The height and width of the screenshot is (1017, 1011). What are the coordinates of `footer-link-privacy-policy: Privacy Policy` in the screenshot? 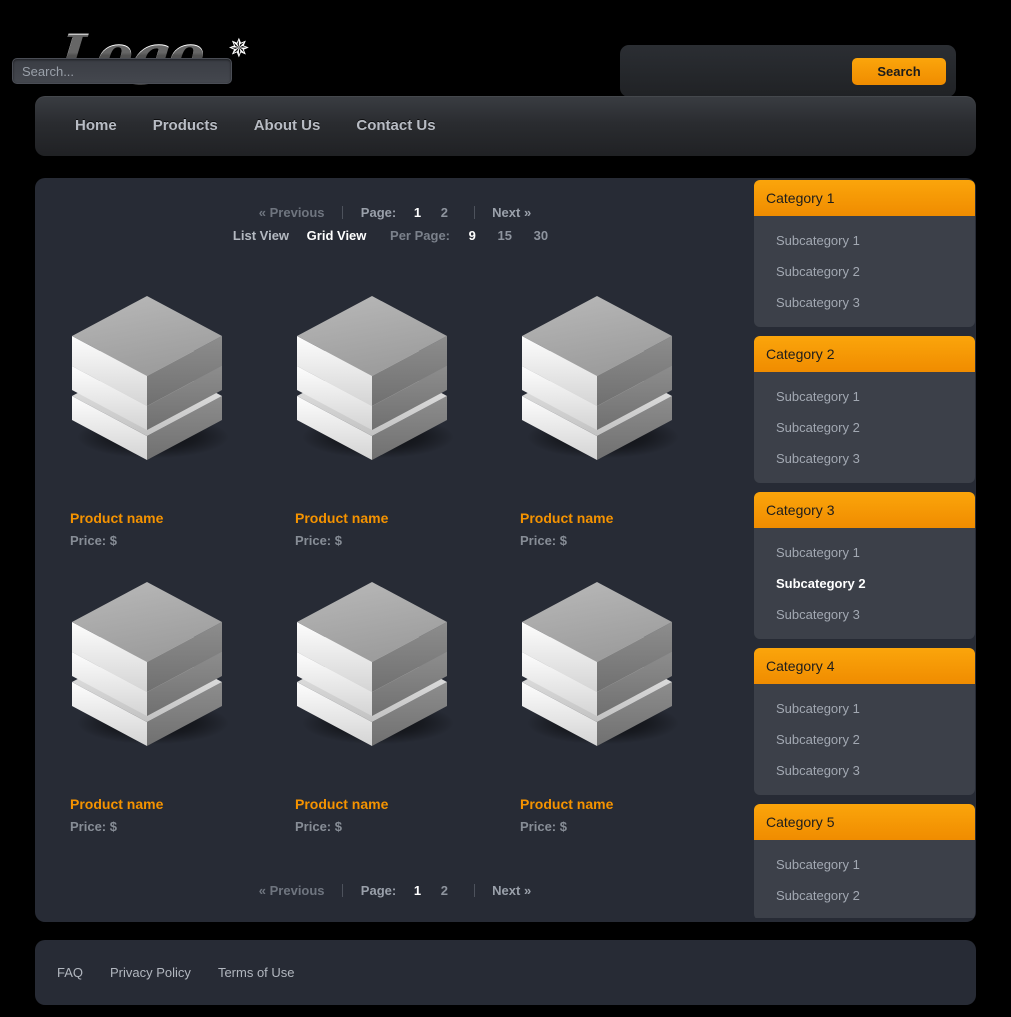 It's located at (150, 972).